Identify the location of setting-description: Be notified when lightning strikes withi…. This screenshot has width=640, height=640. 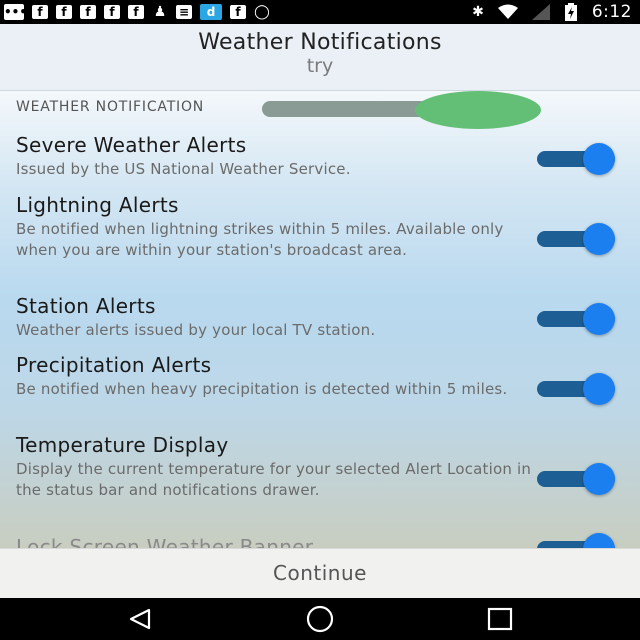
(260, 239).